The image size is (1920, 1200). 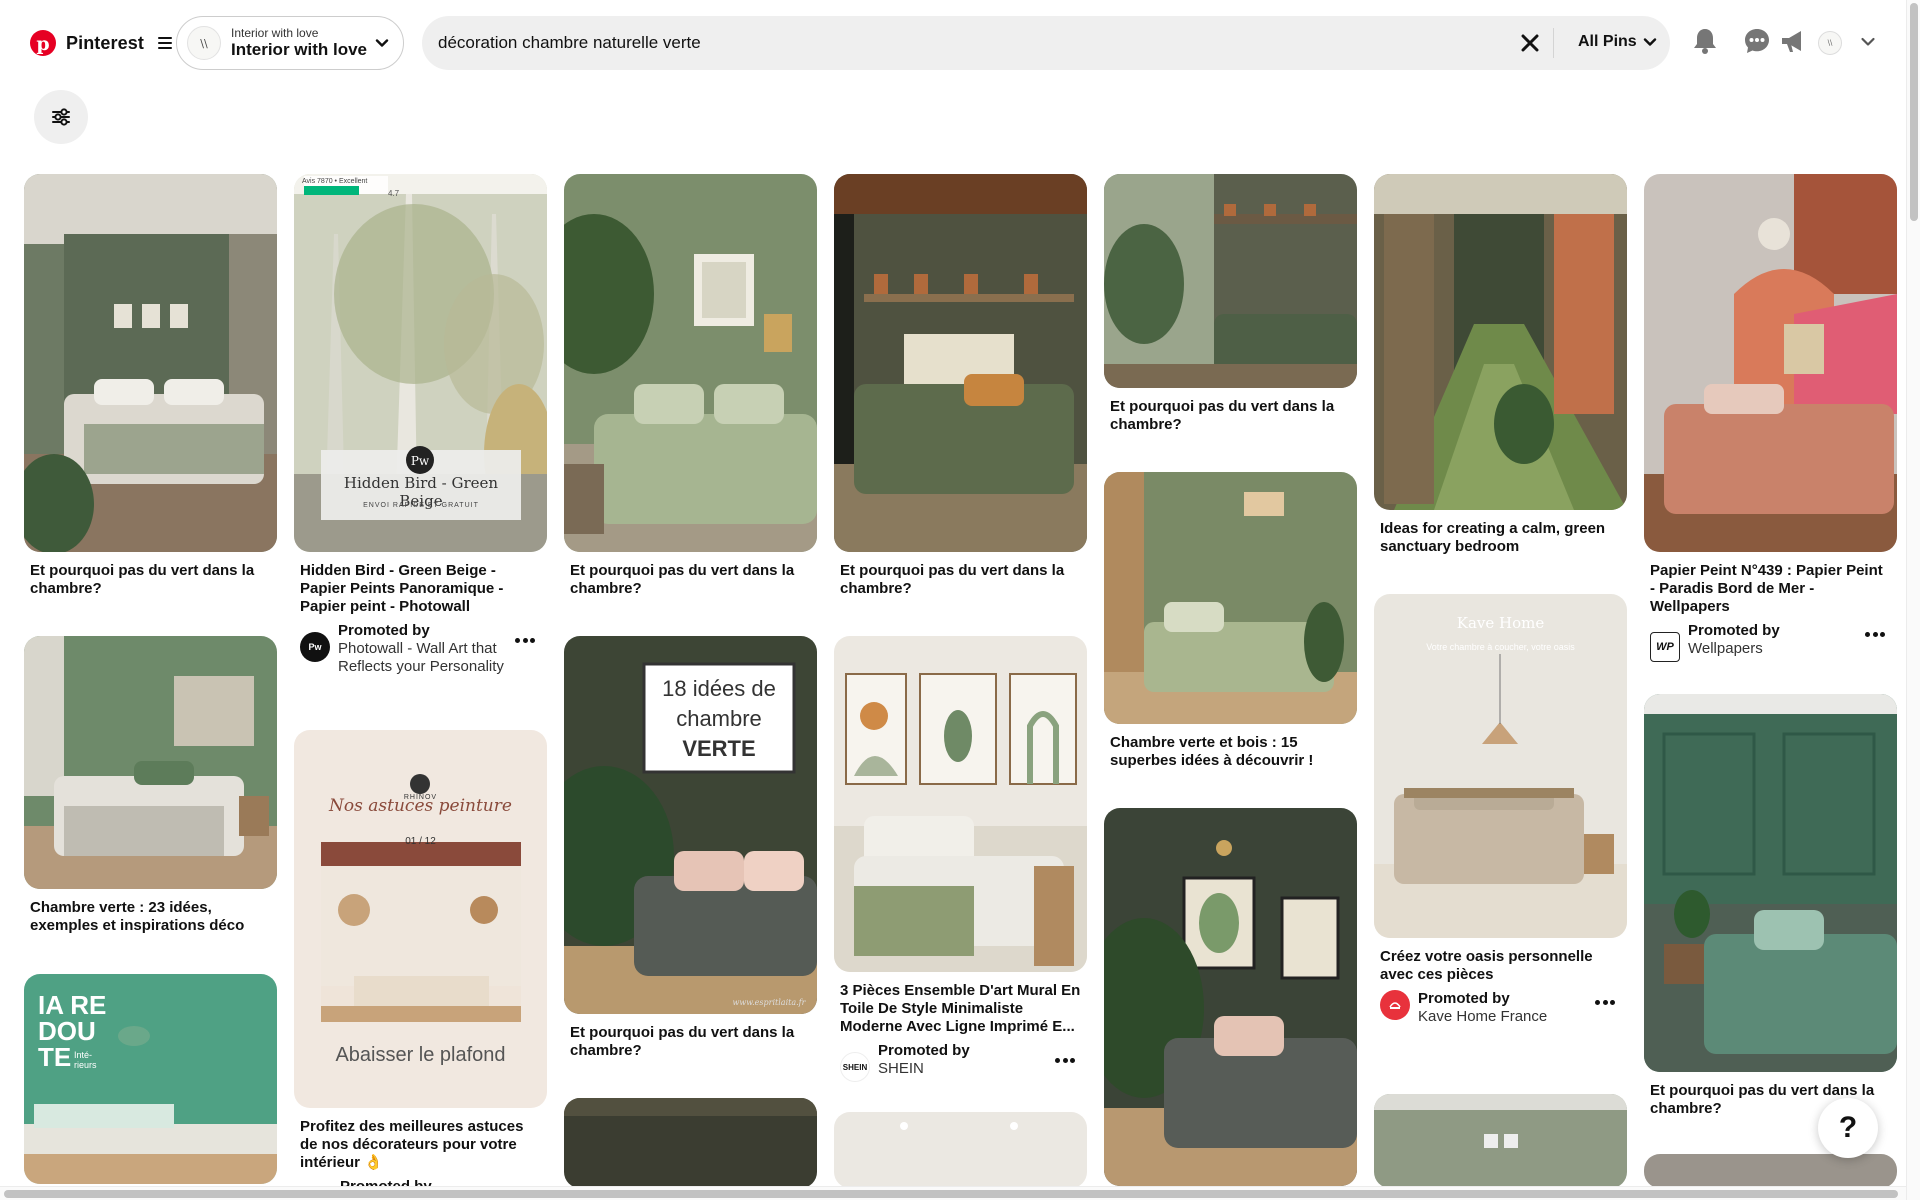 What do you see at coordinates (421, 505) in the screenshot?
I see `pin-overlay-text: ENVOI RAPIDE ET GRATUIT` at bounding box center [421, 505].